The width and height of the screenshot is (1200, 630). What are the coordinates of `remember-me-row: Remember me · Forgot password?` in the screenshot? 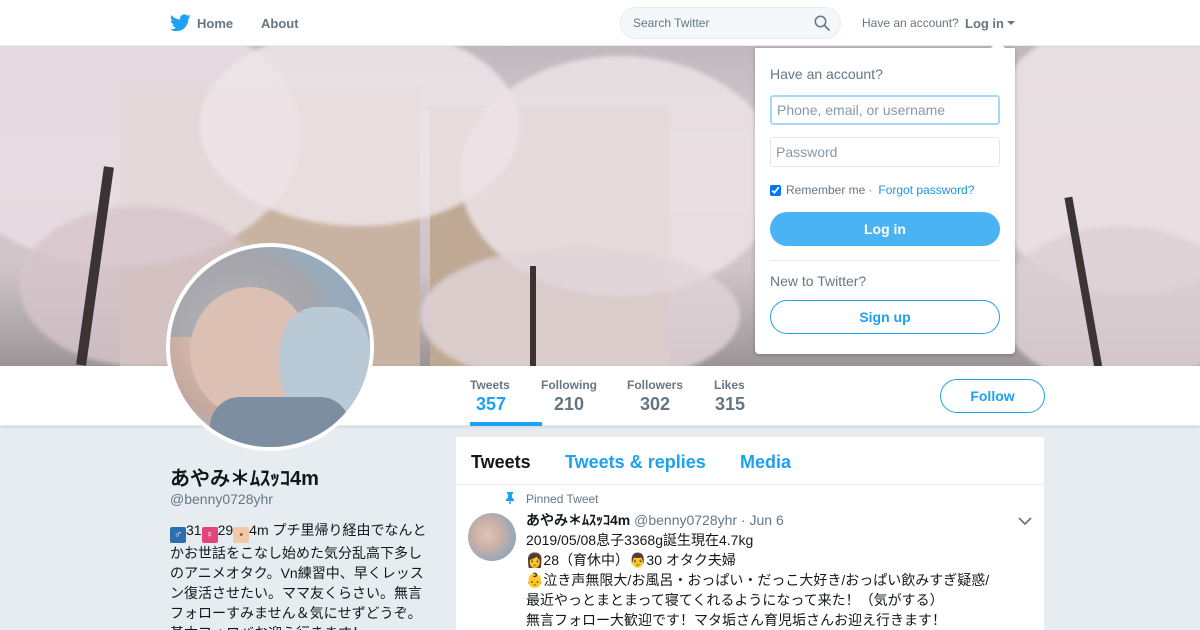 It's located at (872, 190).